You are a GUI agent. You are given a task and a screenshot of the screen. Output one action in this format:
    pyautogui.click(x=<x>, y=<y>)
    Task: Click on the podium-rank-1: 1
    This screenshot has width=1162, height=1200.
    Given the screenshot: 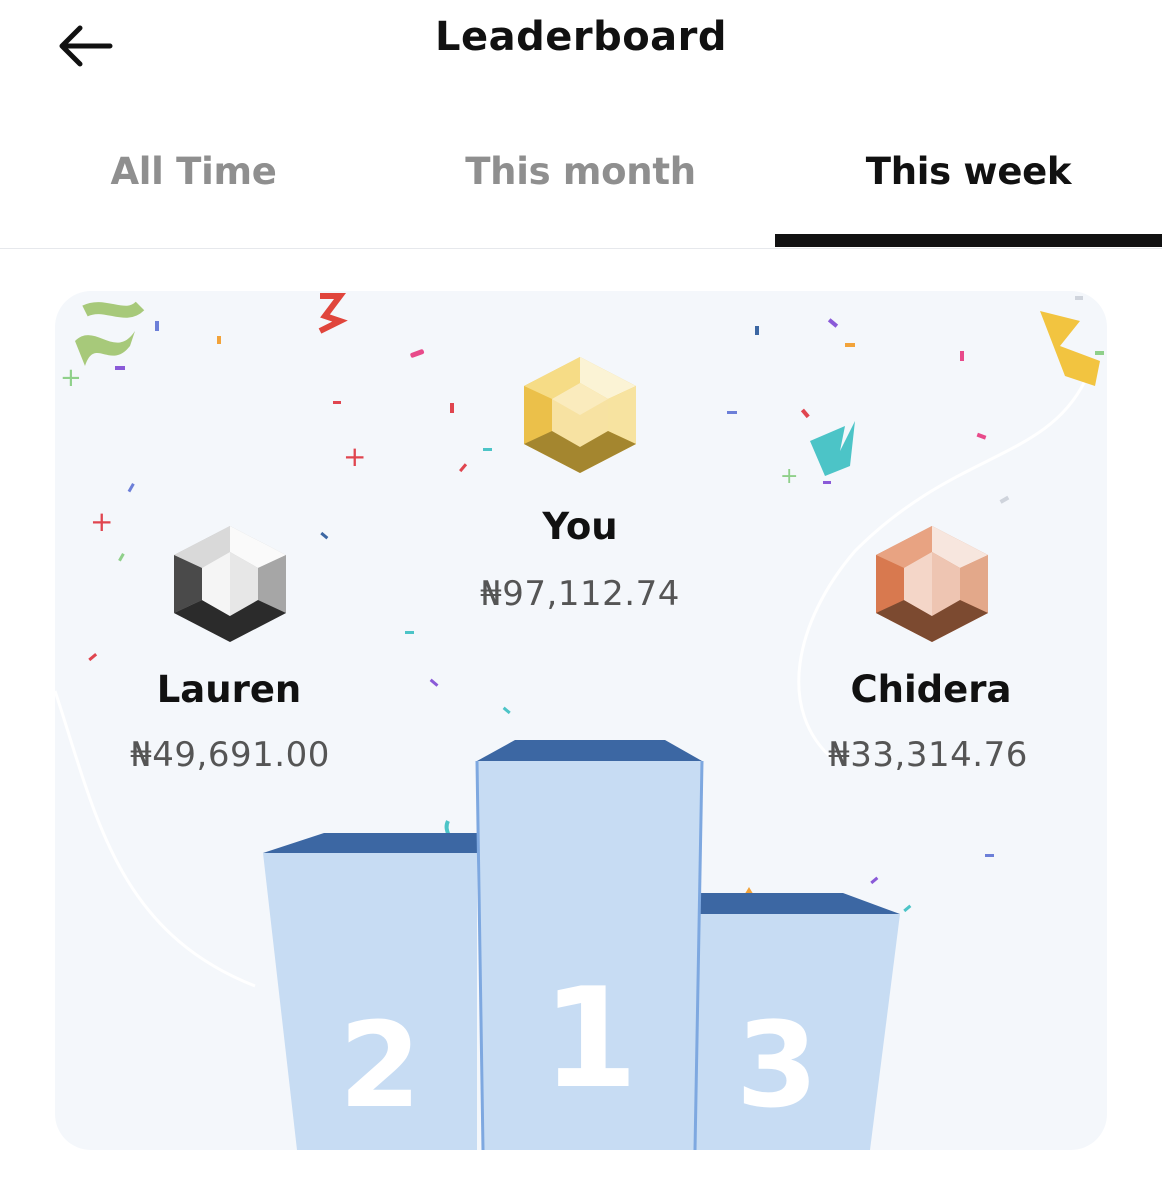 What is the action you would take?
    pyautogui.click(x=590, y=1038)
    